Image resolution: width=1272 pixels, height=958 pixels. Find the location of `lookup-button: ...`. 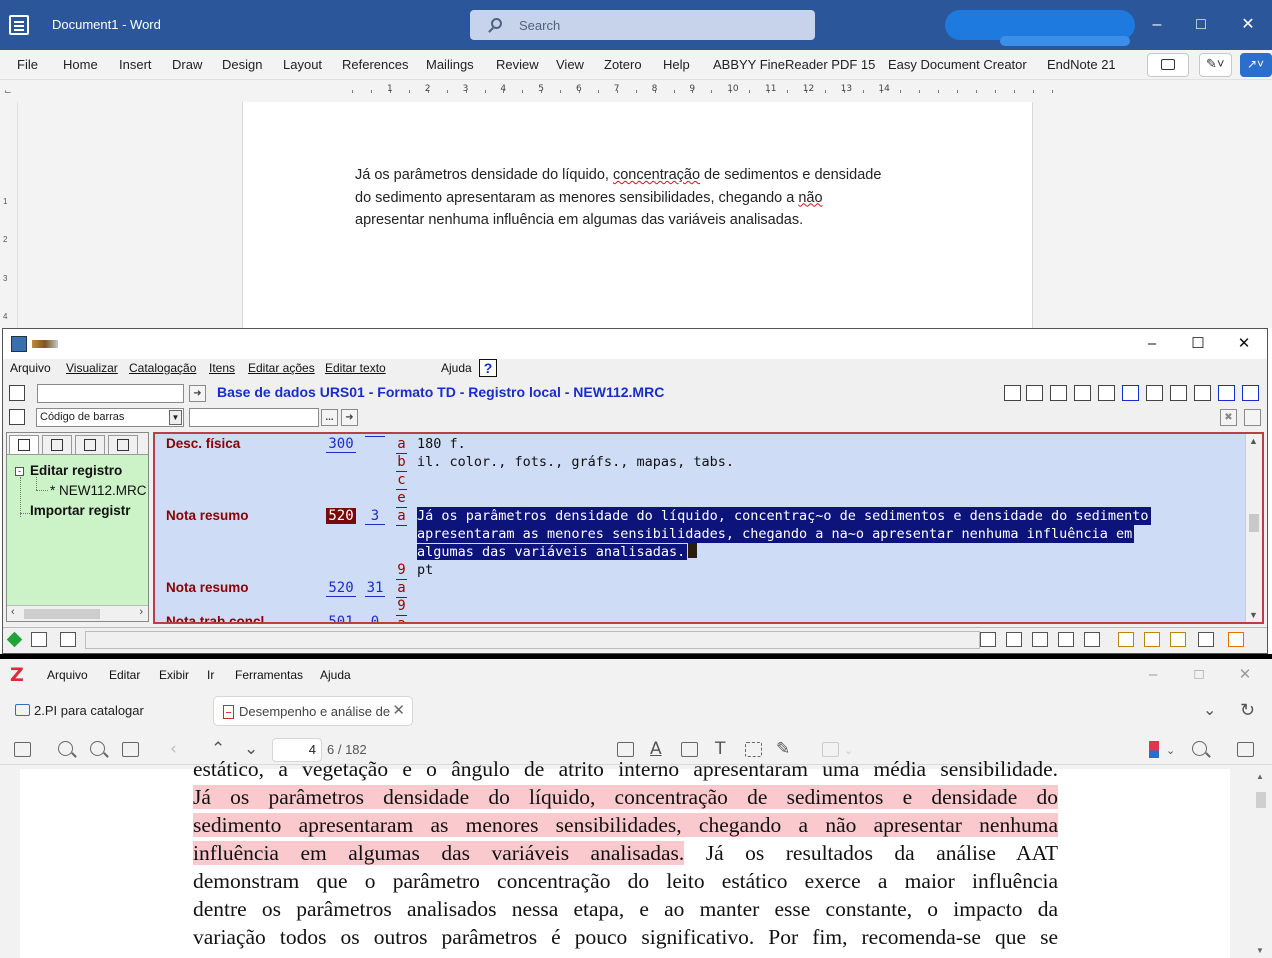

lookup-button: ... is located at coordinates (329, 417).